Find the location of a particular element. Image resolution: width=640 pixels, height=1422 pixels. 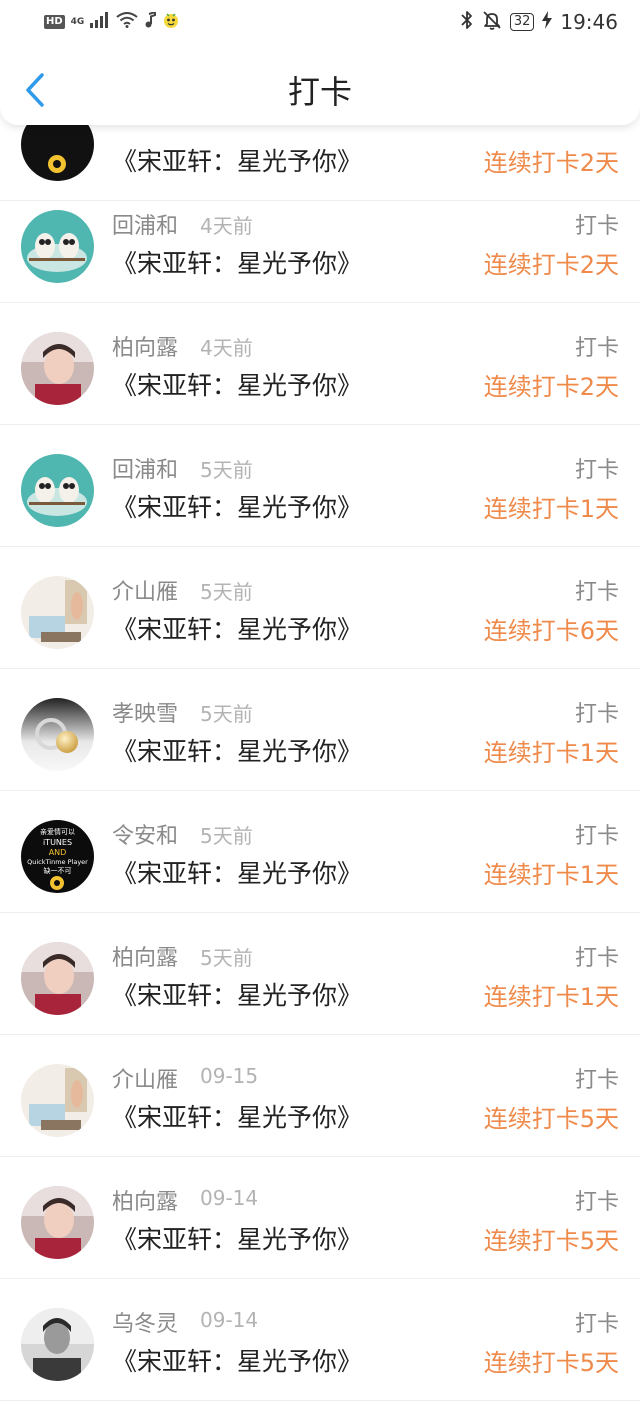

status-bar: HD 4G 32 19:46 is located at coordinates (320, 22).